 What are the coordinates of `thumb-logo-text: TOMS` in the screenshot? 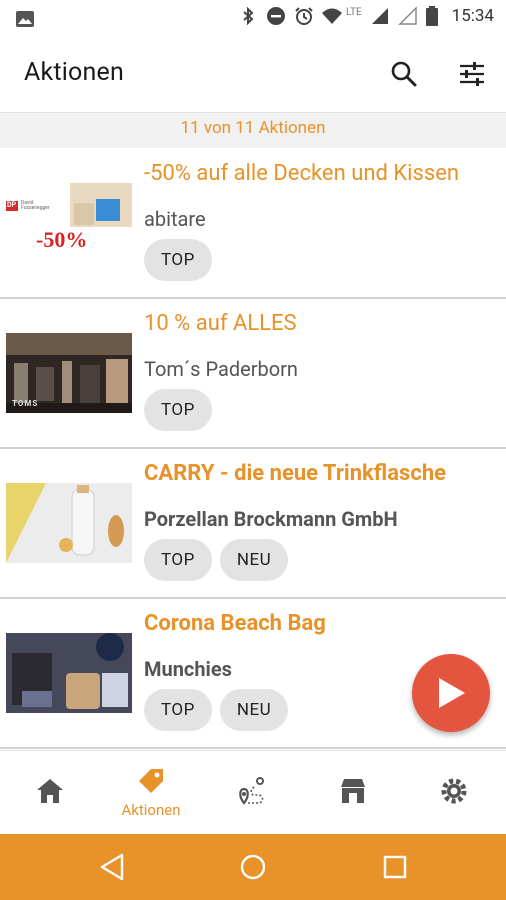 It's located at (25, 403).